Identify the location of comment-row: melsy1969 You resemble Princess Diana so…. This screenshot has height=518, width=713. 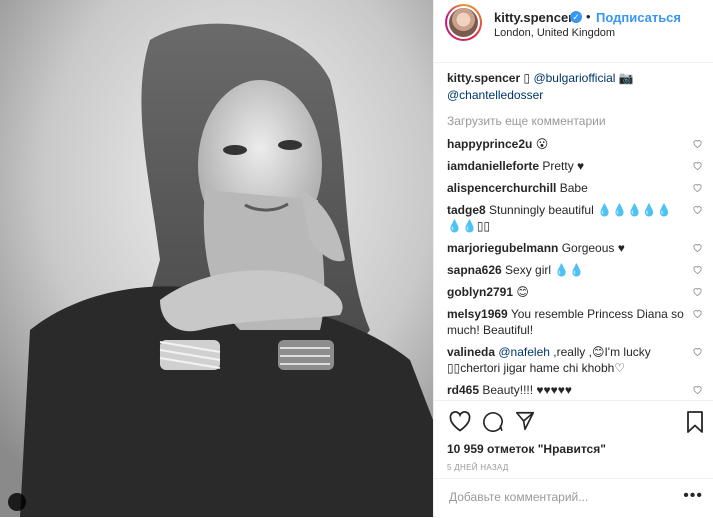
(575, 322).